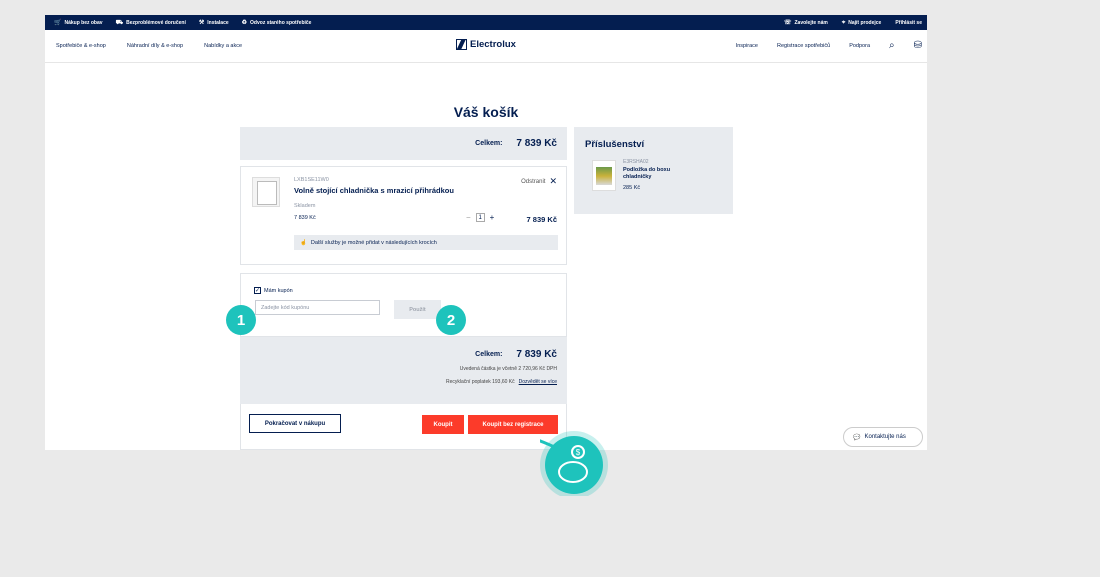 Image resolution: width=1100 pixels, height=577 pixels. I want to click on checkbox-checked-icon: ✓, so click(257, 290).